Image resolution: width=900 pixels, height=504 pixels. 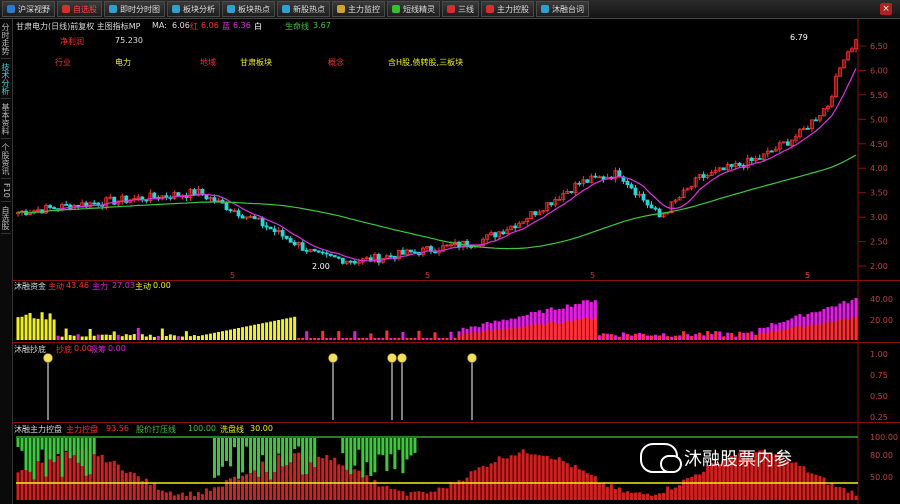 What do you see at coordinates (98, 349) in the screenshot?
I see `panel3-b-label: 吸筹` at bounding box center [98, 349].